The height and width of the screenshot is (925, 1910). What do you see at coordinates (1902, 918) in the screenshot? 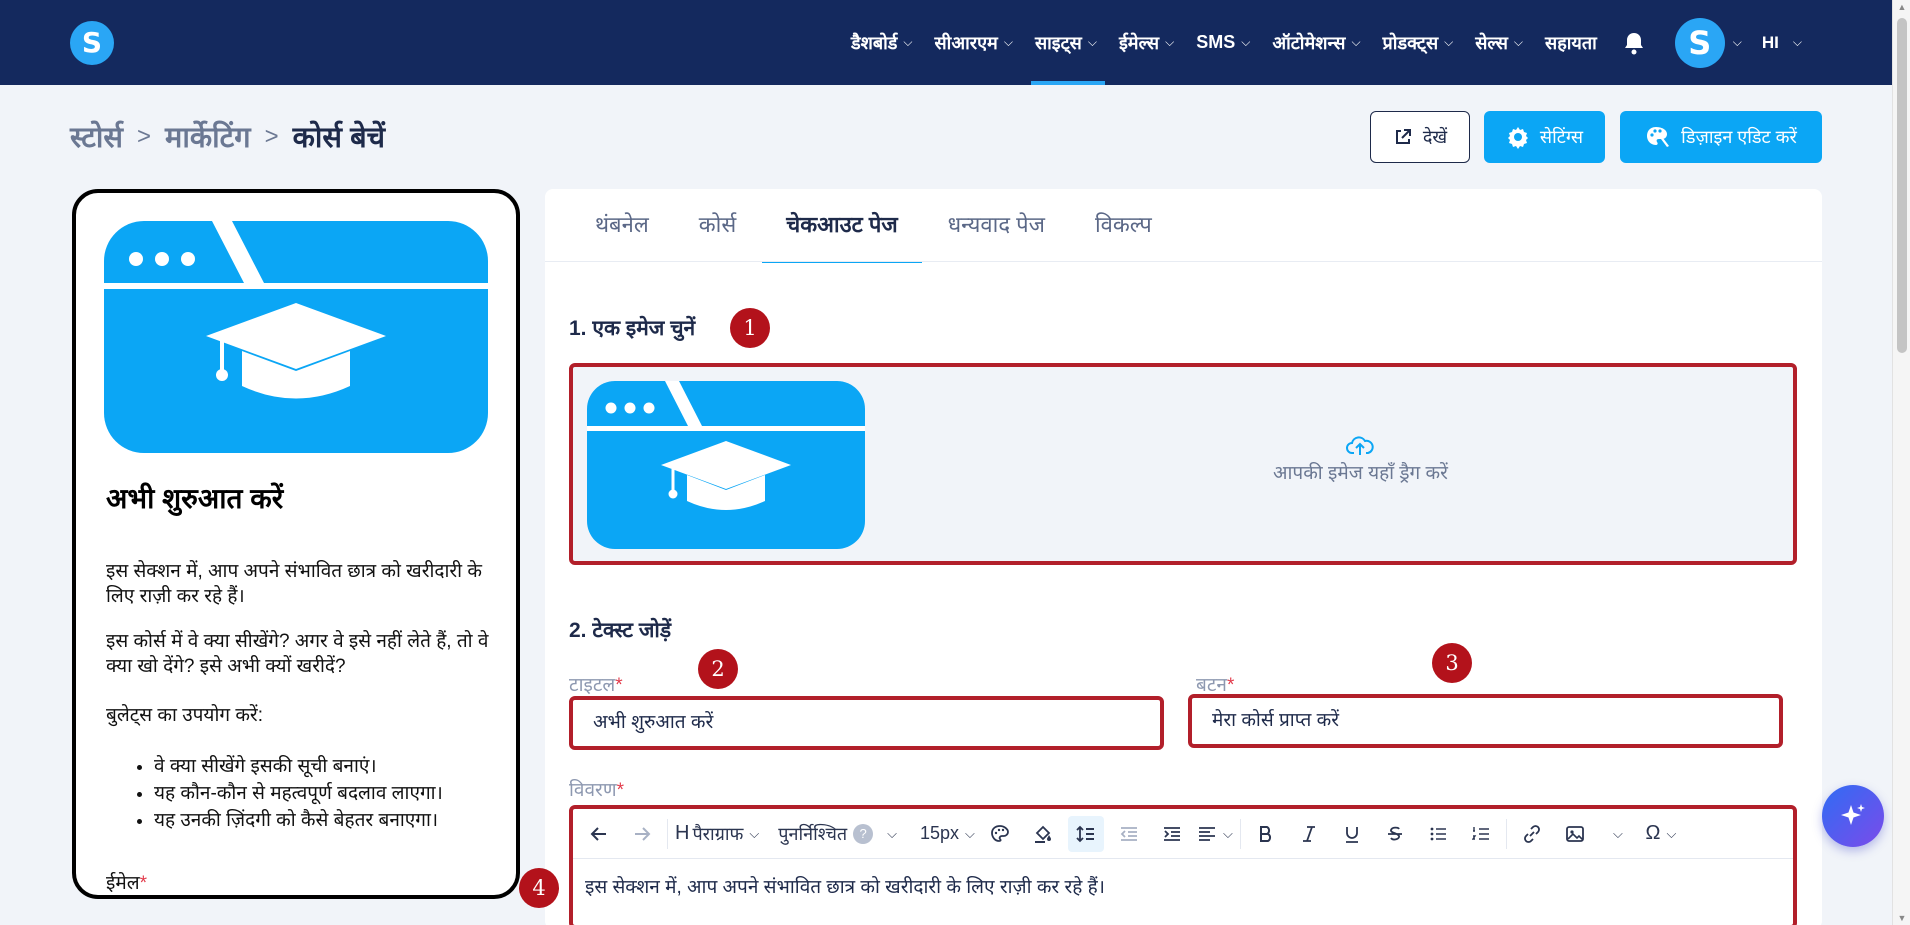
I see `scroll-down-arrow: ▼` at bounding box center [1902, 918].